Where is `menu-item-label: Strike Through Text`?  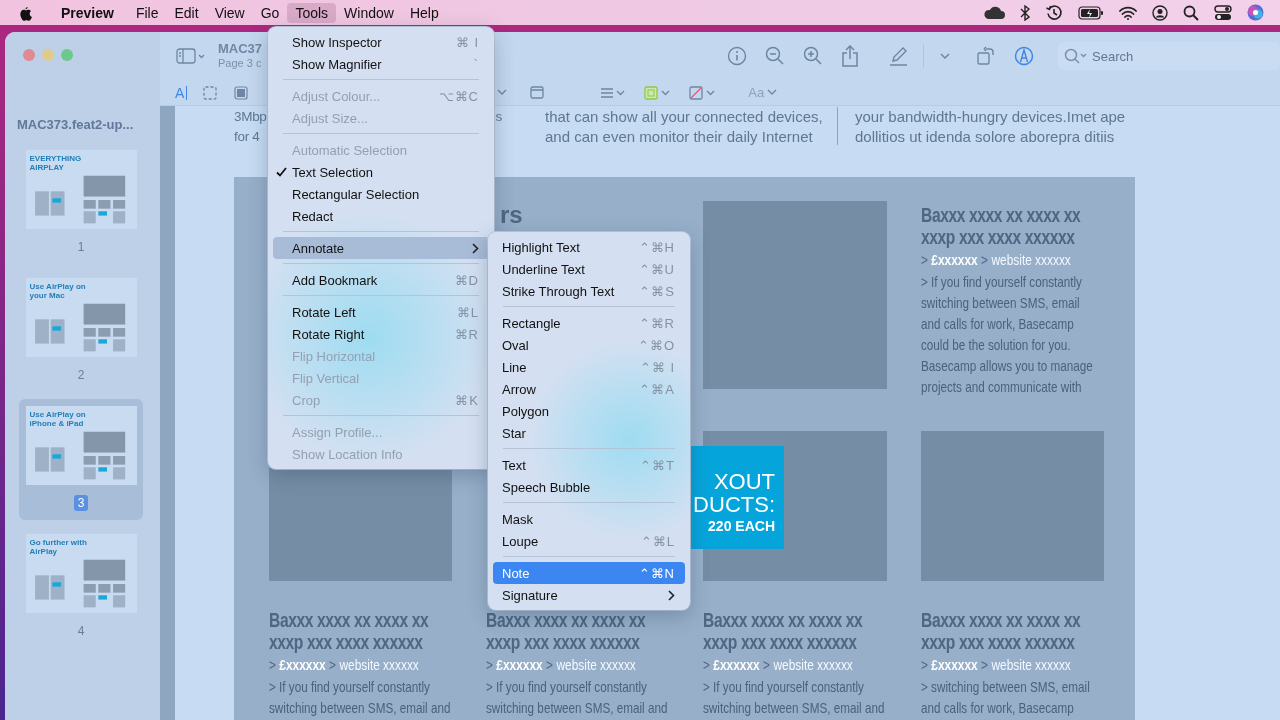
menu-item-label: Strike Through Text is located at coordinates (558, 291).